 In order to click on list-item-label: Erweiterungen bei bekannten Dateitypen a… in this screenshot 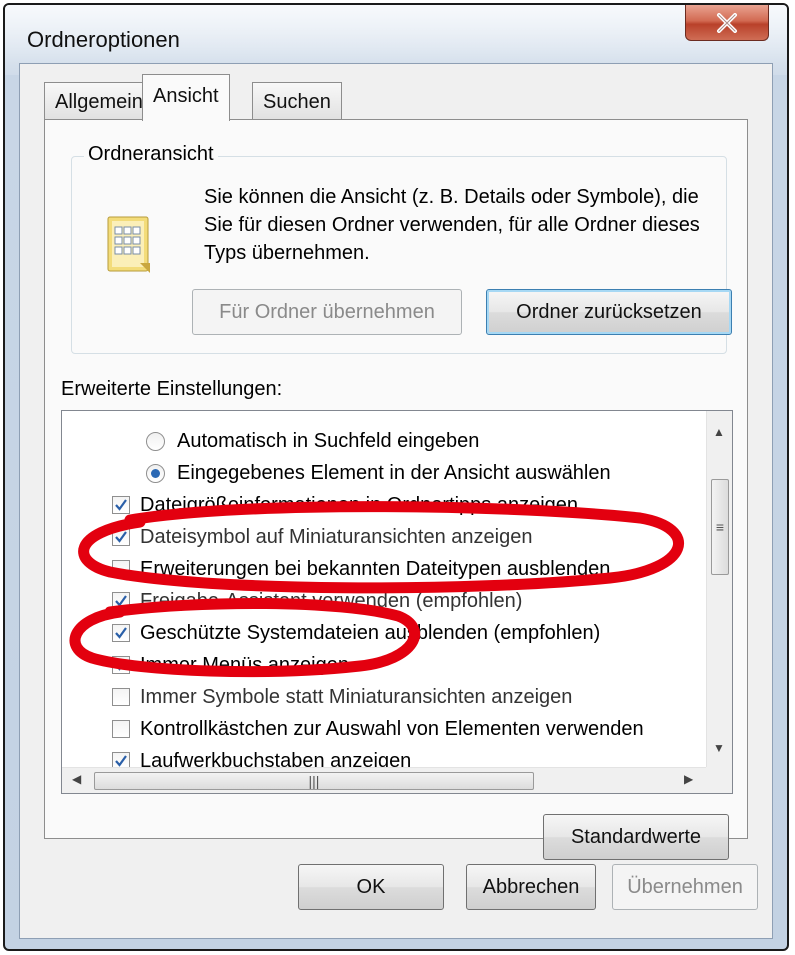, I will do `click(375, 568)`.